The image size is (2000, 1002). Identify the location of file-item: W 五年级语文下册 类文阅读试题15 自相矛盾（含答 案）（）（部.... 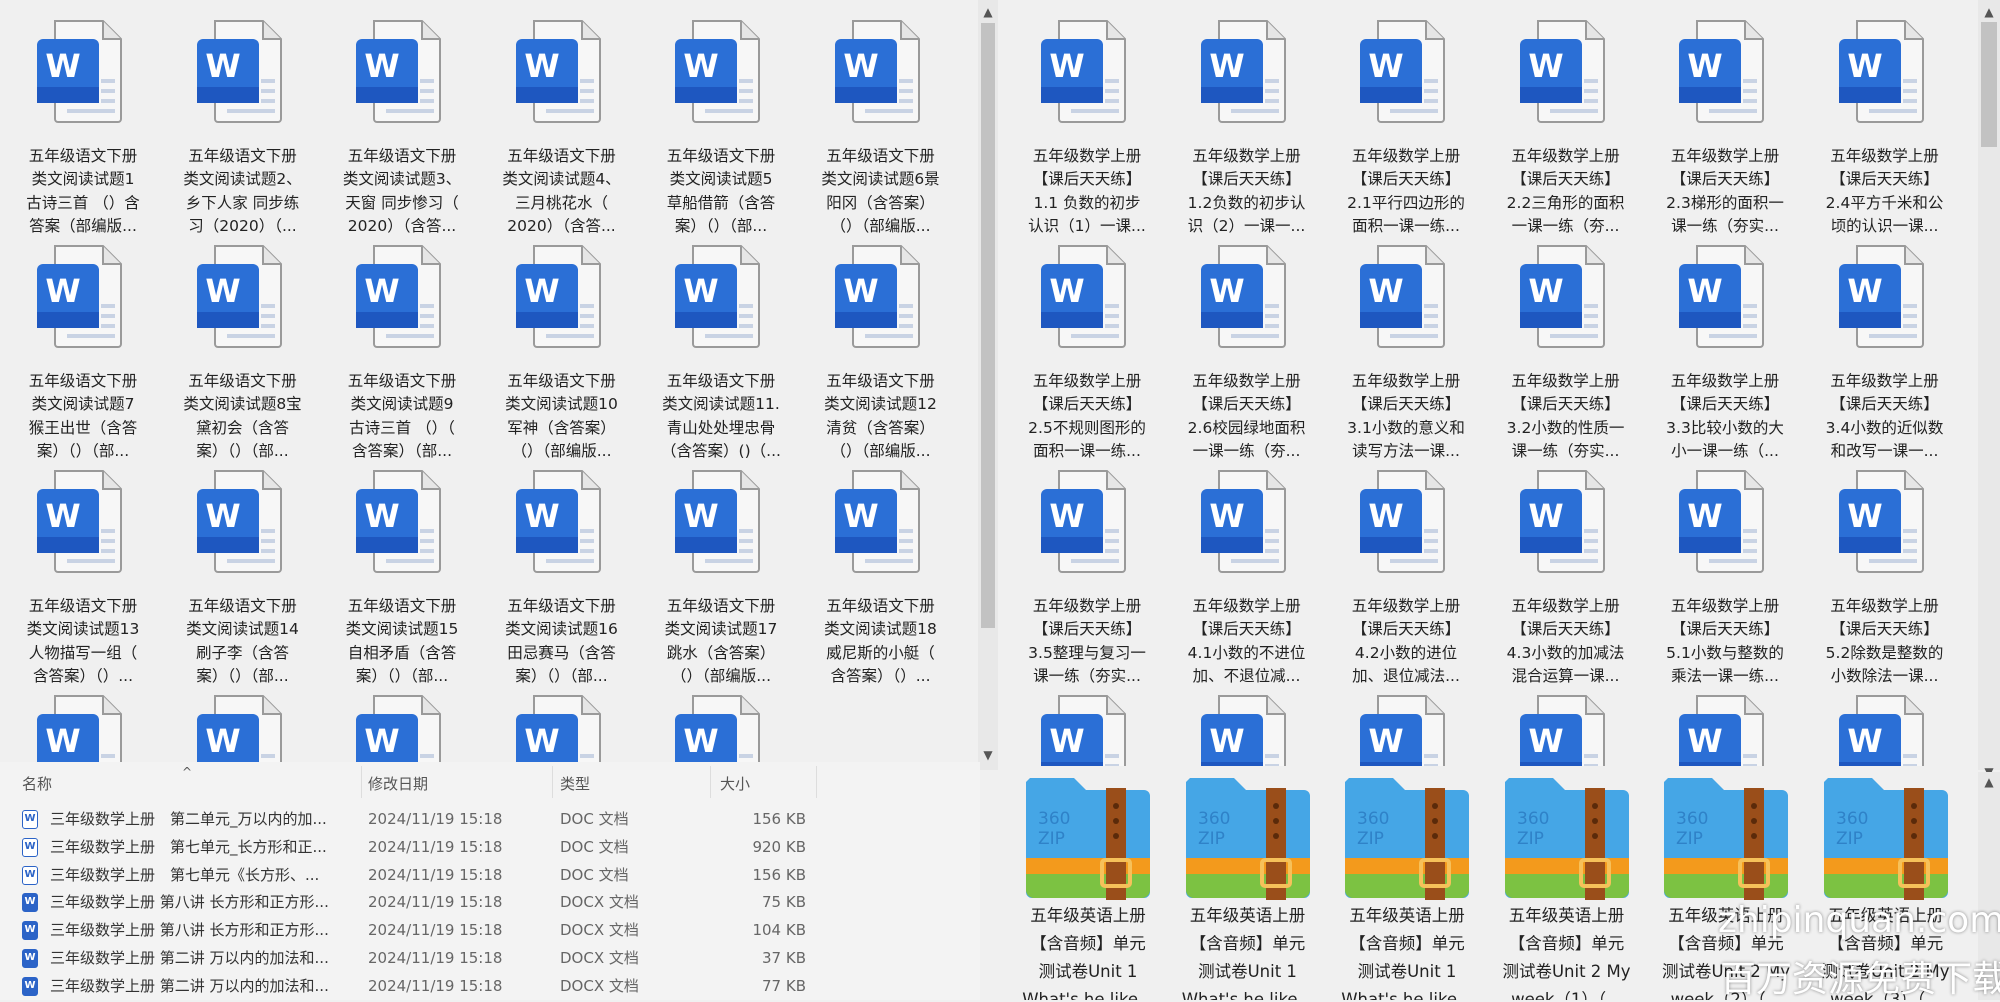
(402, 579).